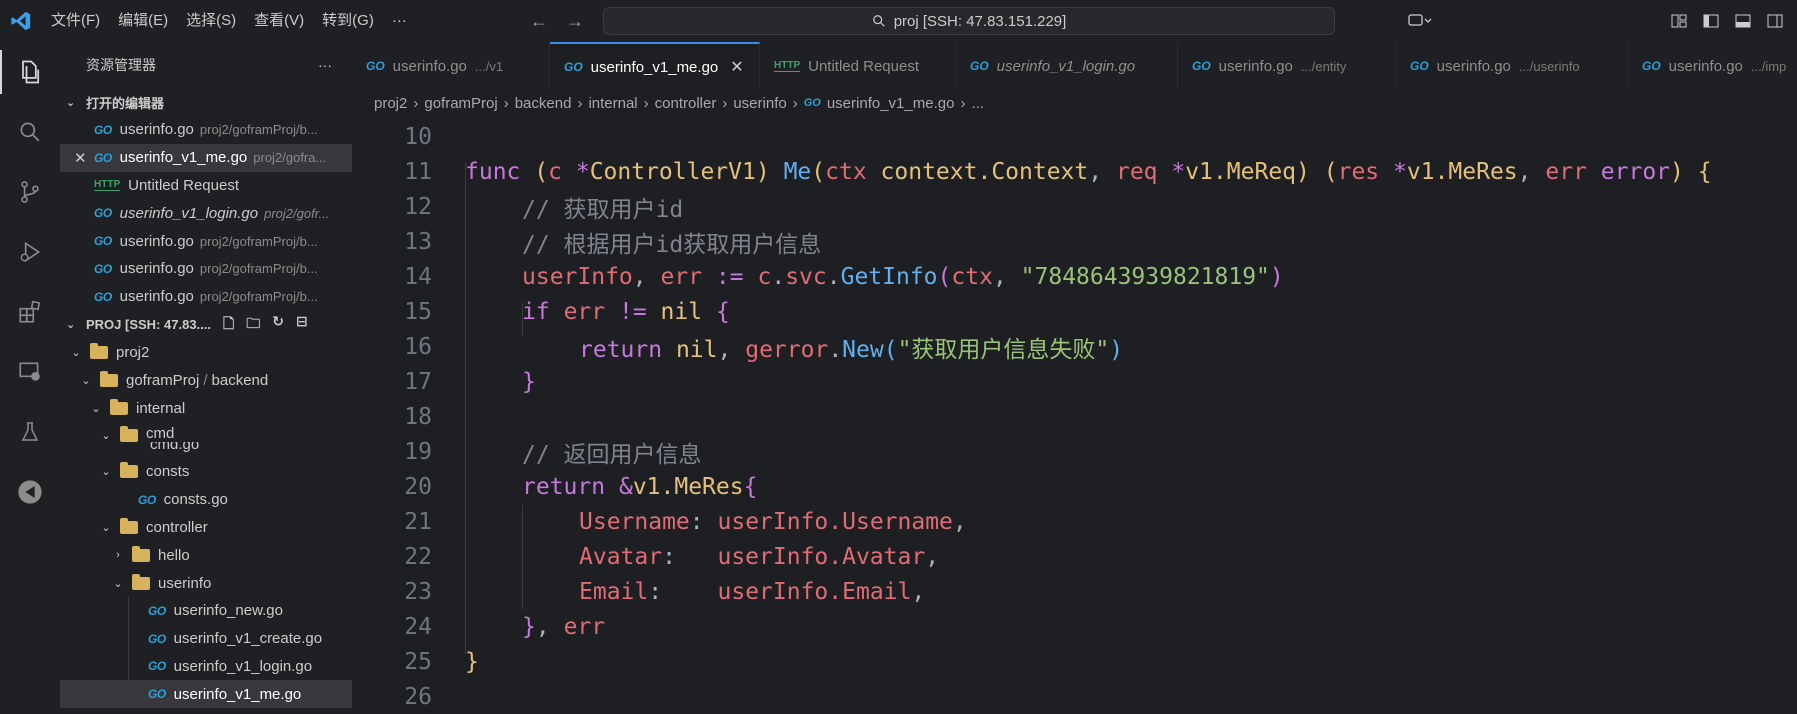  Describe the element at coordinates (206, 186) in the screenshot. I see `open-editor-item: HTTP Untitled Request` at that location.